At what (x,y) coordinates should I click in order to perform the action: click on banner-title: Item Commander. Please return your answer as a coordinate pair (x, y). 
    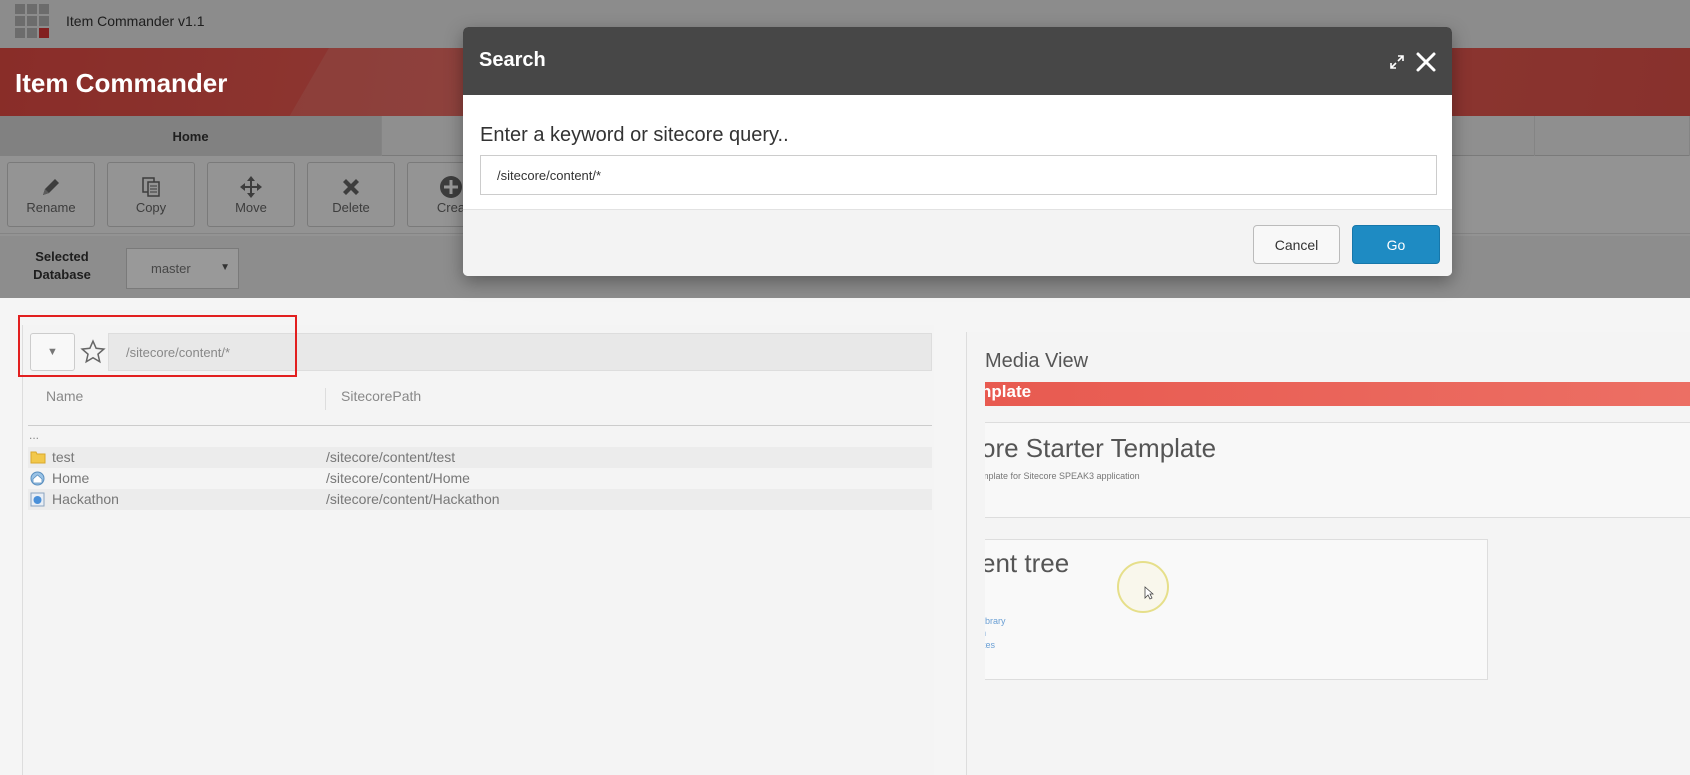
    Looking at the image, I should click on (121, 83).